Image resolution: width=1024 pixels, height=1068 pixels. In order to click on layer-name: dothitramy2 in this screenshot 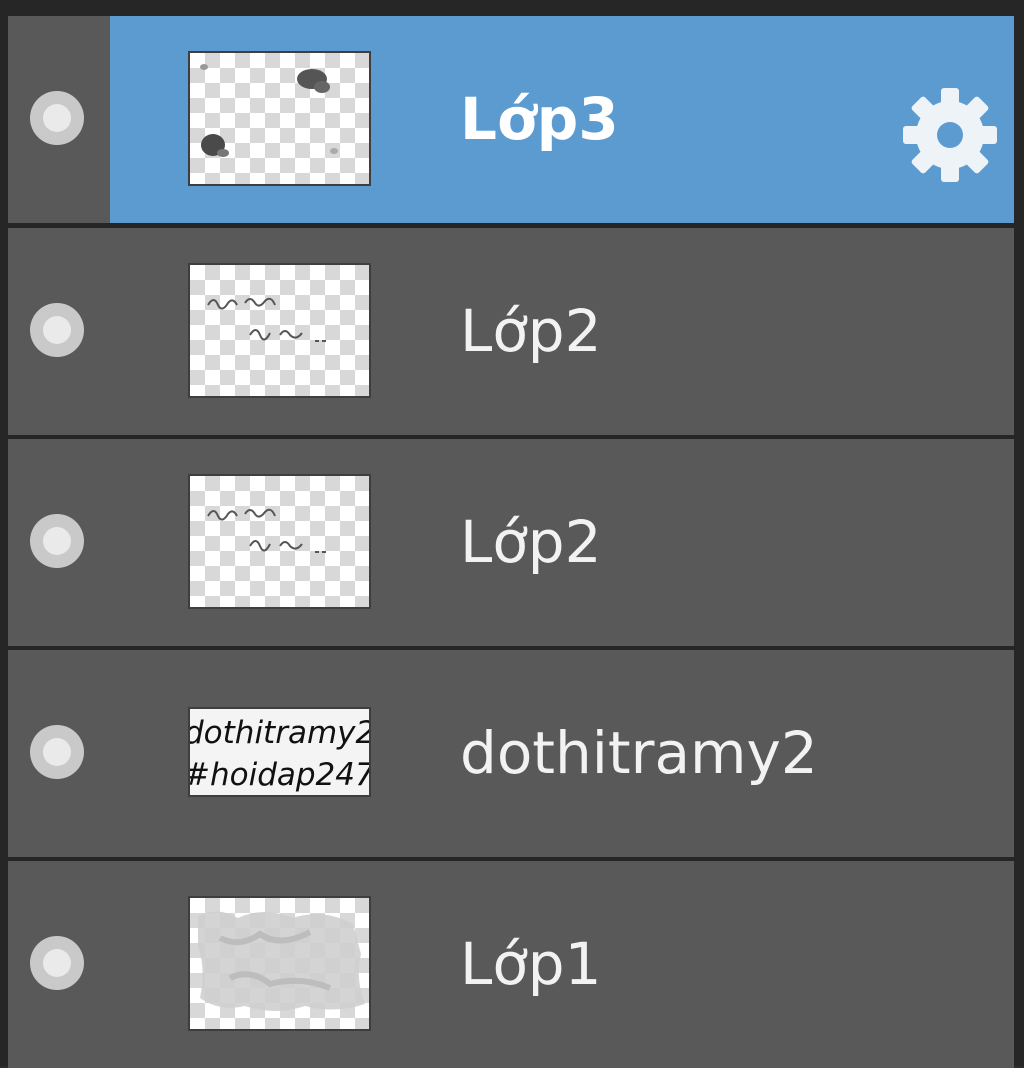, I will do `click(639, 753)`.